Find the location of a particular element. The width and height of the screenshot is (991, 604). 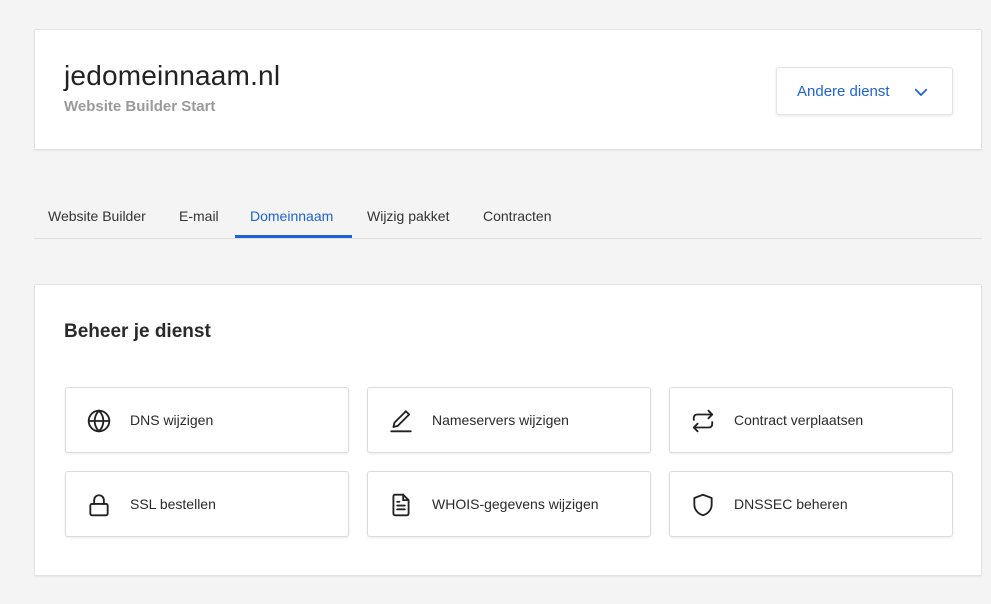

dns-wijzigen-tile: DNS wijzigen is located at coordinates (207, 420).